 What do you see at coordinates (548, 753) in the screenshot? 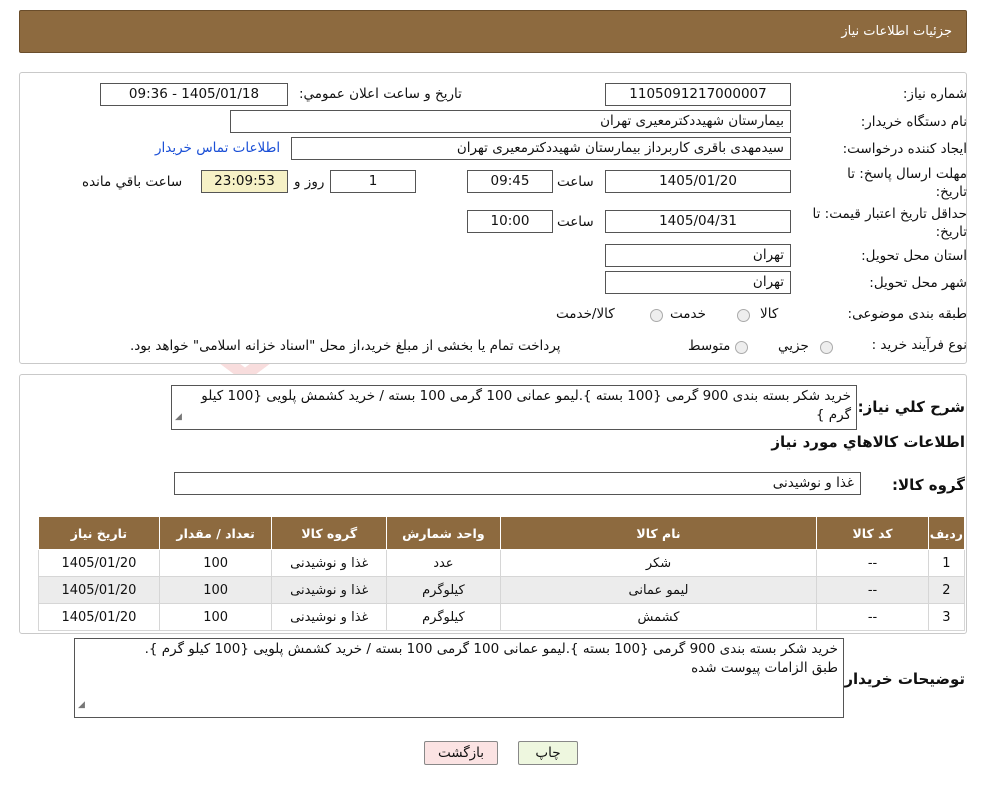
I see `print-button: چاپ` at bounding box center [548, 753].